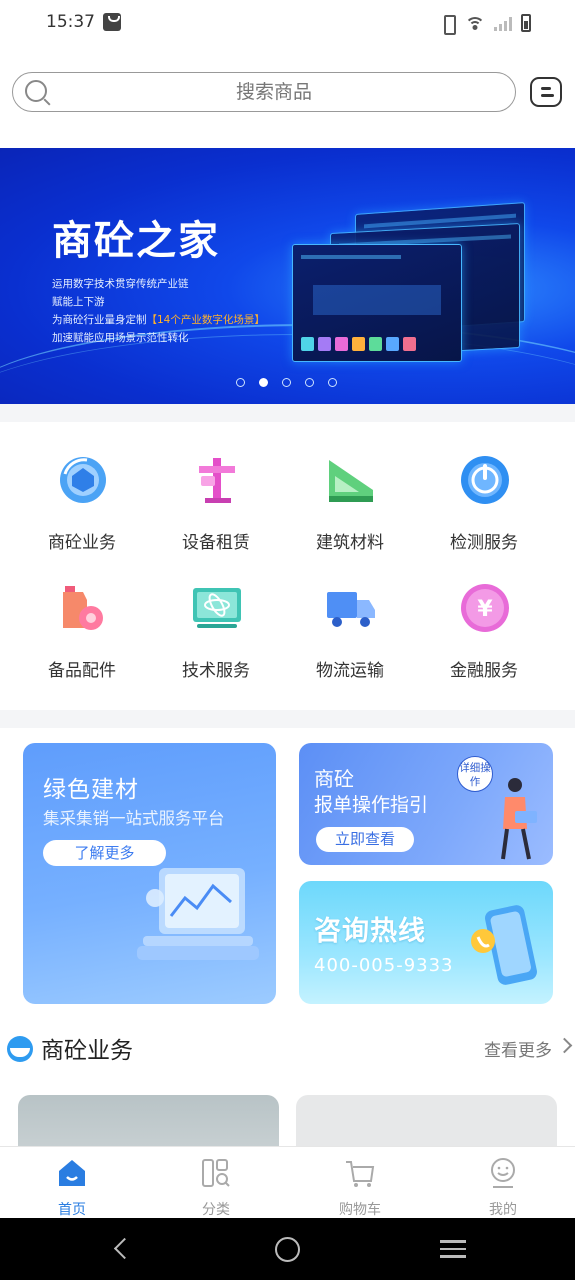  What do you see at coordinates (82, 543) in the screenshot?
I see `category-label: 商砼业务` at bounding box center [82, 543].